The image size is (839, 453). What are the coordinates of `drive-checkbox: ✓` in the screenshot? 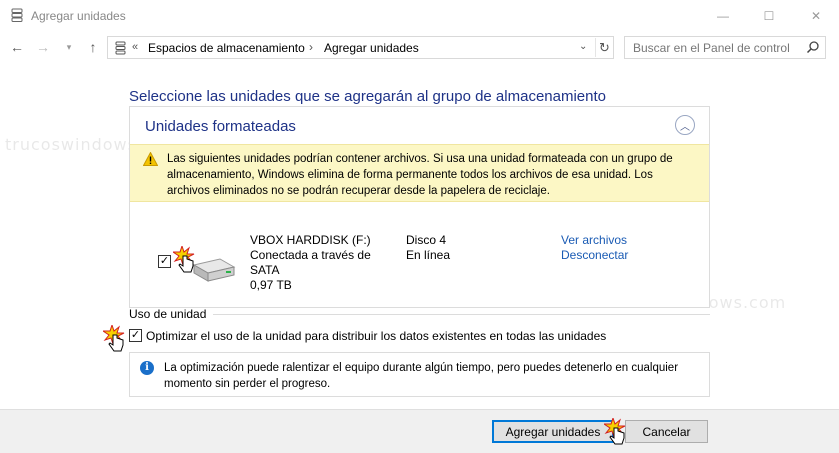 It's located at (164, 261).